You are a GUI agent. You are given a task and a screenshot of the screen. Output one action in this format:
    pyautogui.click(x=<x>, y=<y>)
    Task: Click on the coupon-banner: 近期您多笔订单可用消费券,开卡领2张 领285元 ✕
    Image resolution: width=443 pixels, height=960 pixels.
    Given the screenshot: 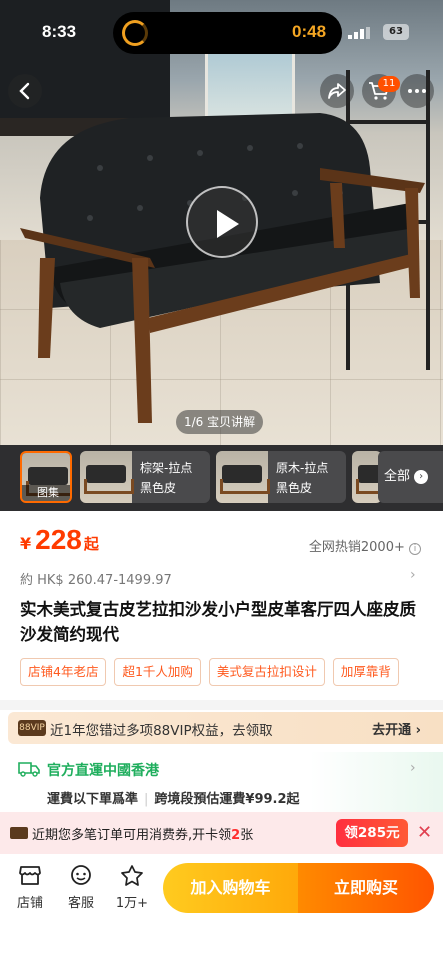 What is the action you would take?
    pyautogui.click(x=221, y=833)
    